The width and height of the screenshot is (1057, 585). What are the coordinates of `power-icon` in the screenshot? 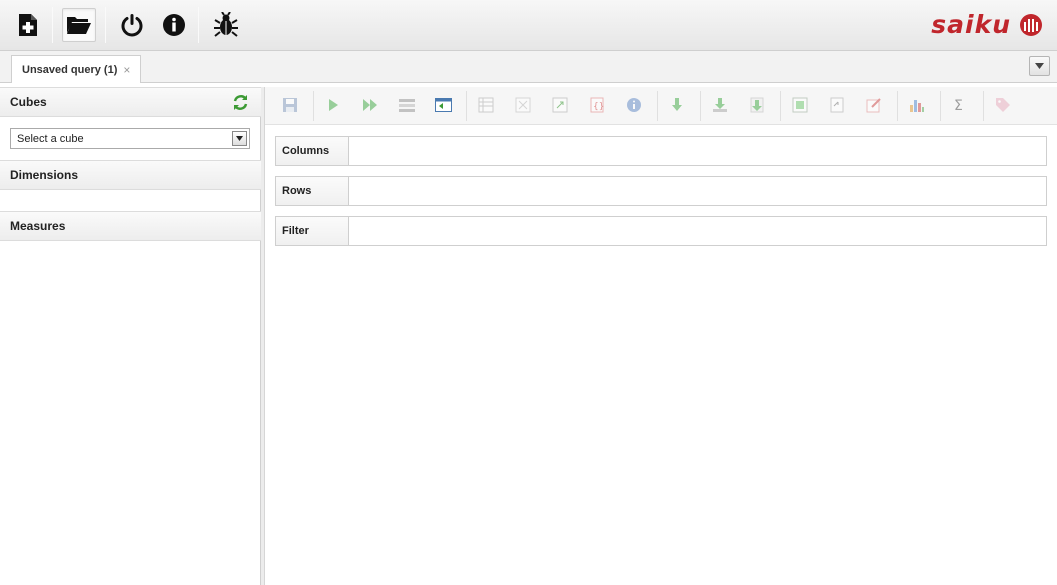 It's located at (132, 25).